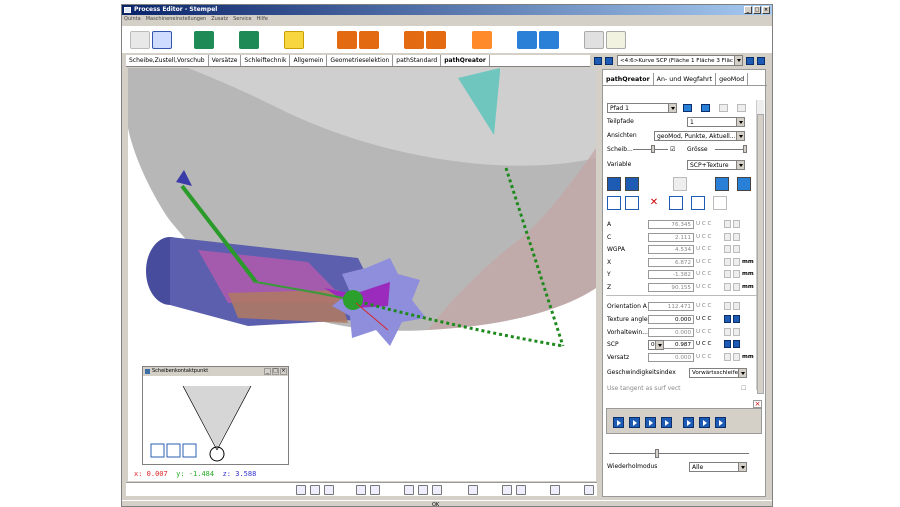  Describe the element at coordinates (301, 490) in the screenshot. I see `axis-icon` at that location.